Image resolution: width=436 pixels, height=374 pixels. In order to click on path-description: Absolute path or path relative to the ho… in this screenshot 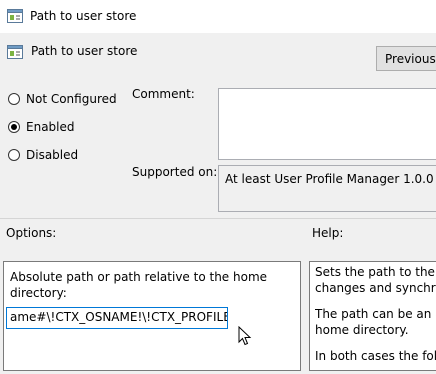, I will do `click(139, 285)`.